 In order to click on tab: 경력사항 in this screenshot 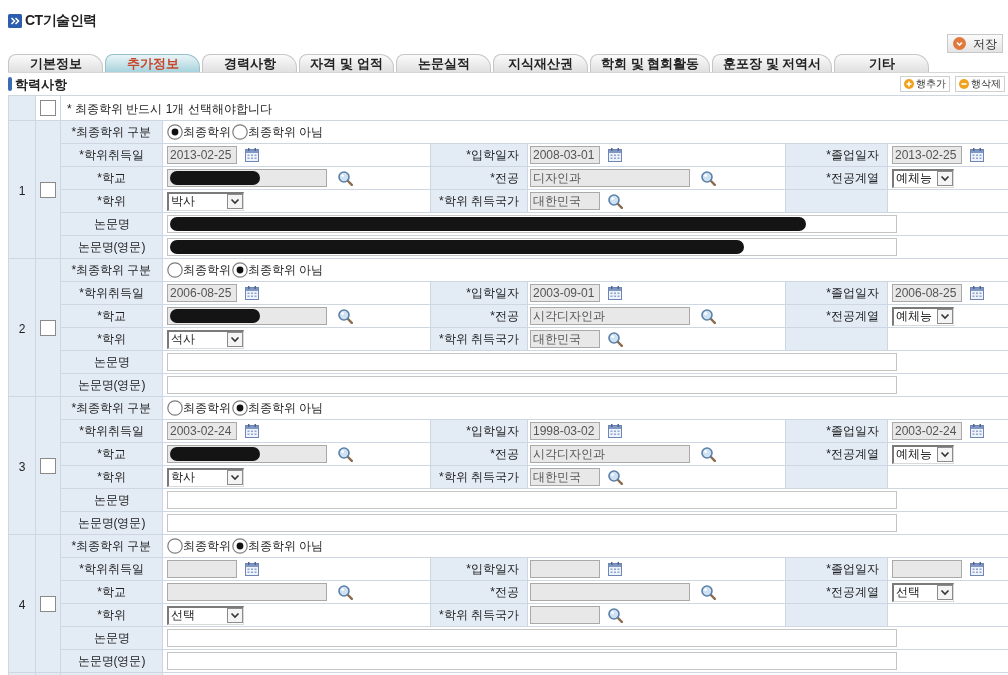, I will do `click(249, 63)`.